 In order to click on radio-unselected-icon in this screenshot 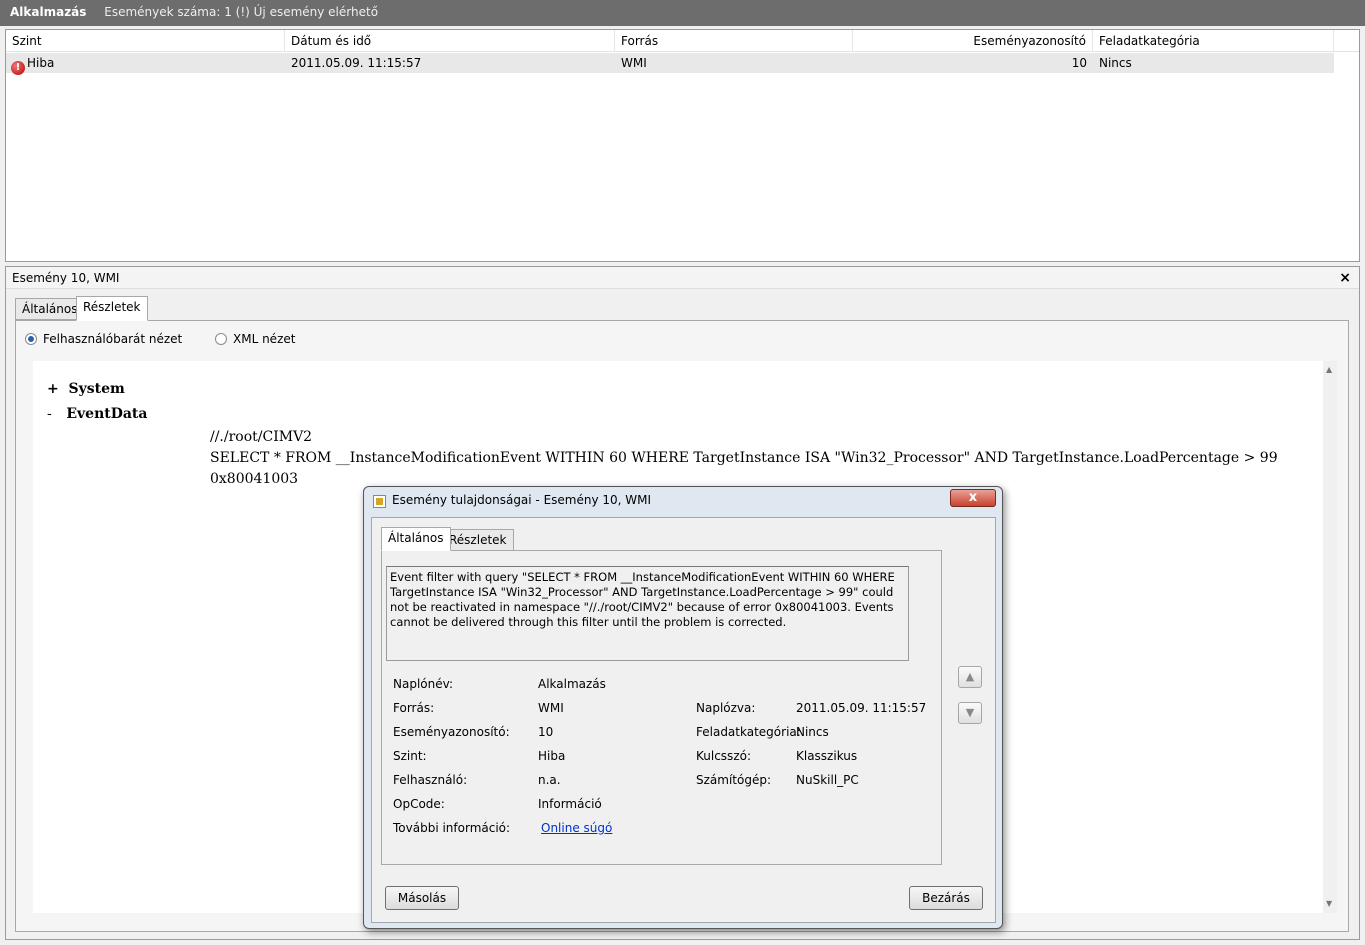, I will do `click(221, 339)`.